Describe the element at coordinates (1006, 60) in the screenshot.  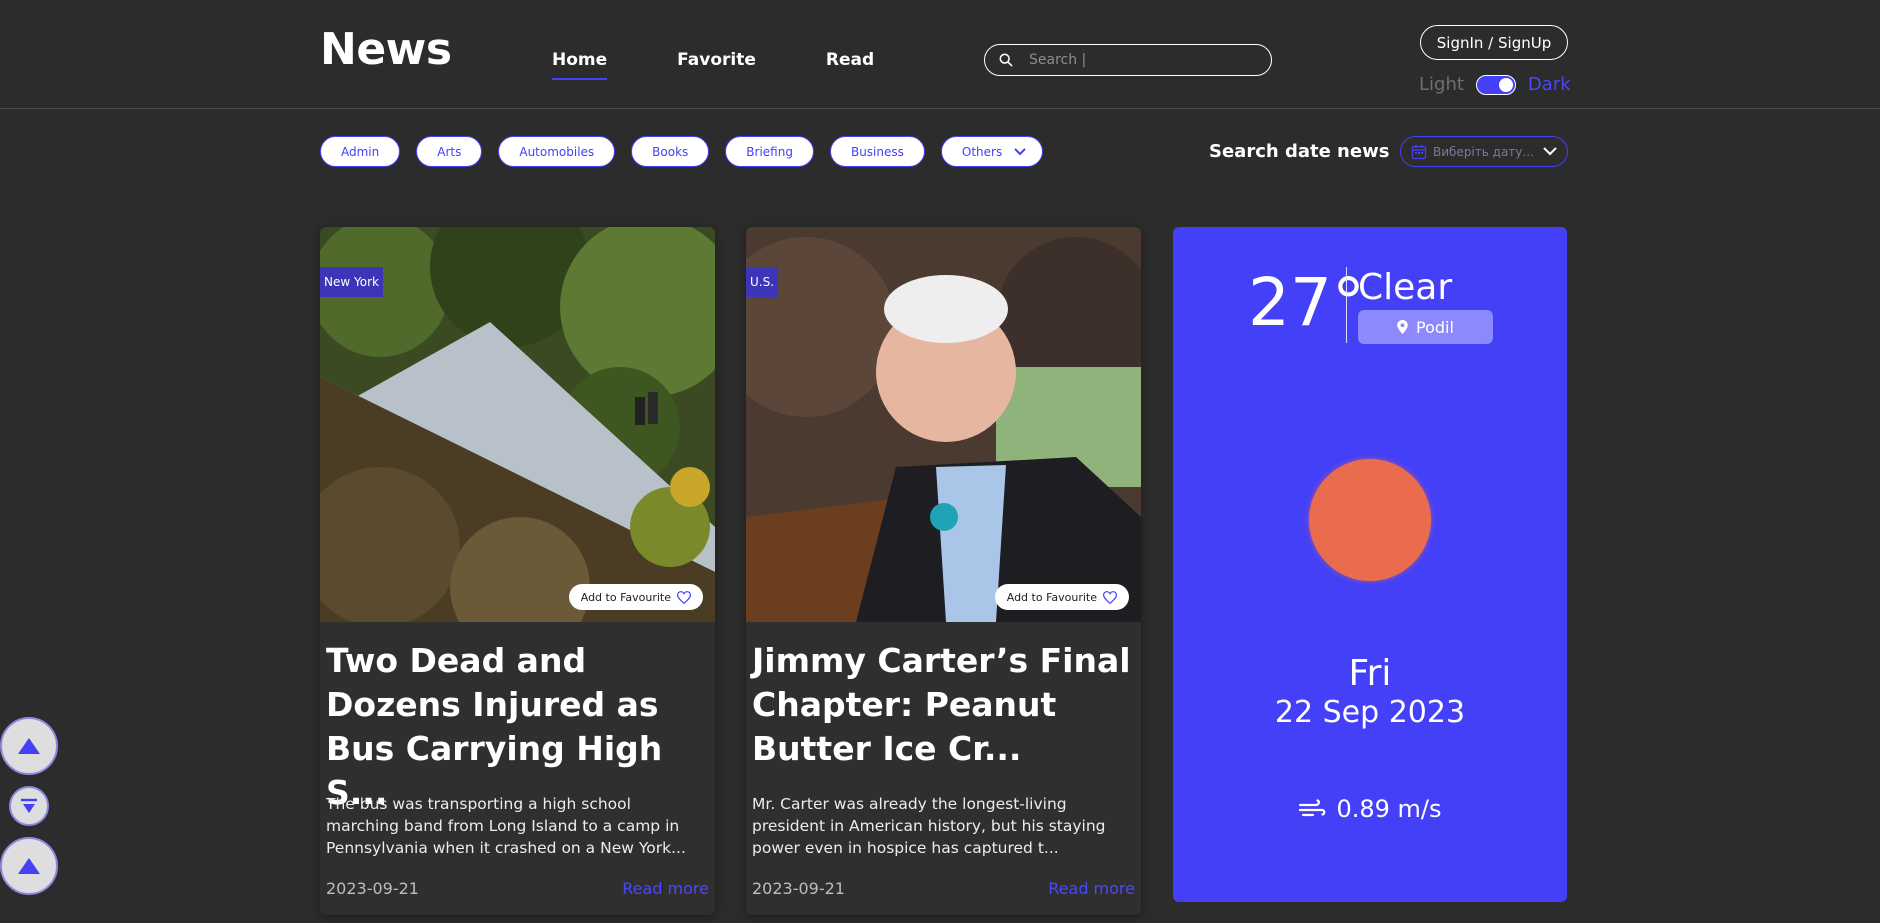
I see `search-icon` at that location.